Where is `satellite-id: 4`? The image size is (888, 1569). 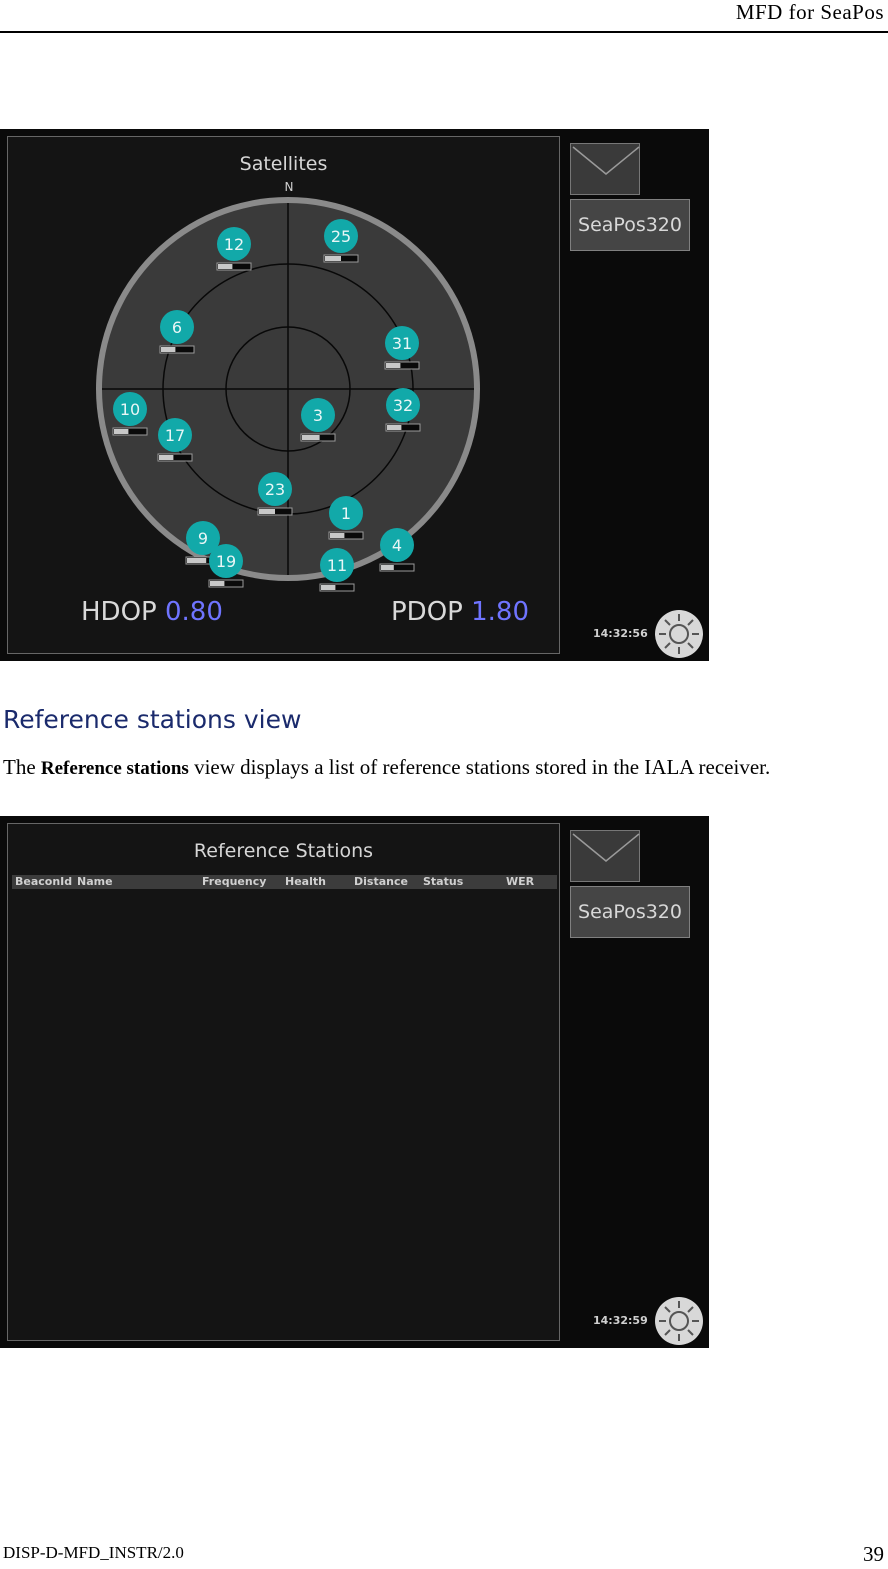
satellite-id: 4 is located at coordinates (397, 545).